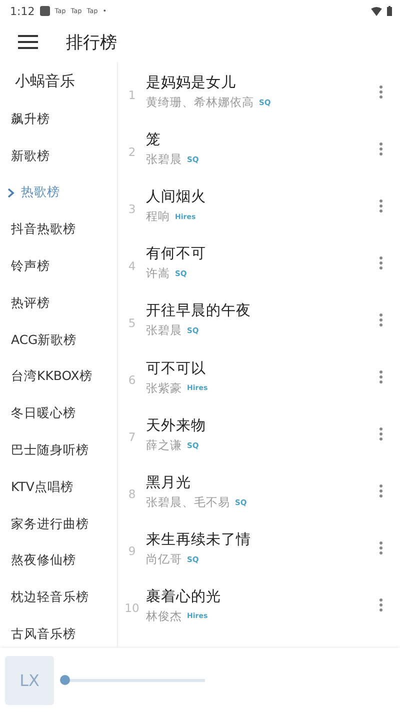  Describe the element at coordinates (58, 561) in the screenshot. I see `sidebar-item: 熬夜修仙榜` at that location.